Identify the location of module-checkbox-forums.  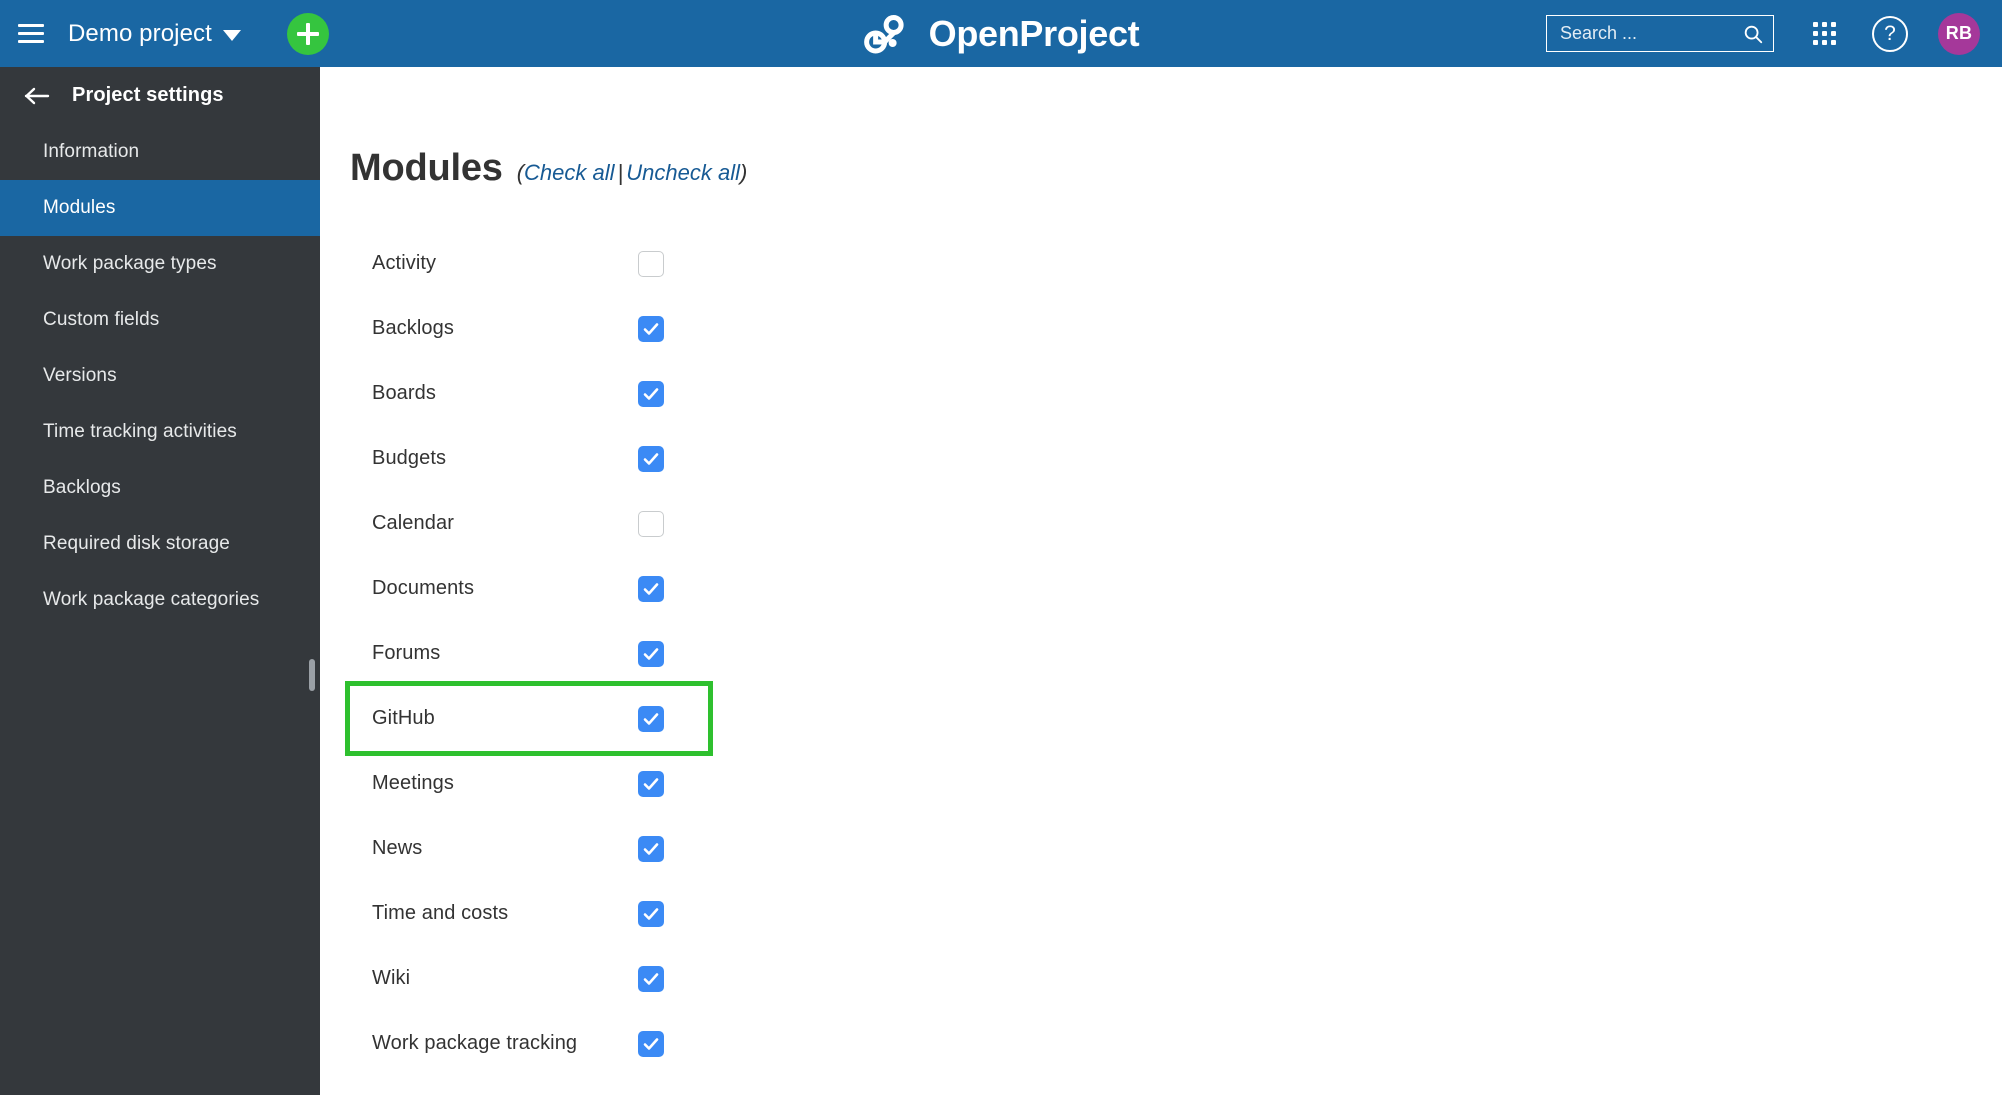
(651, 653).